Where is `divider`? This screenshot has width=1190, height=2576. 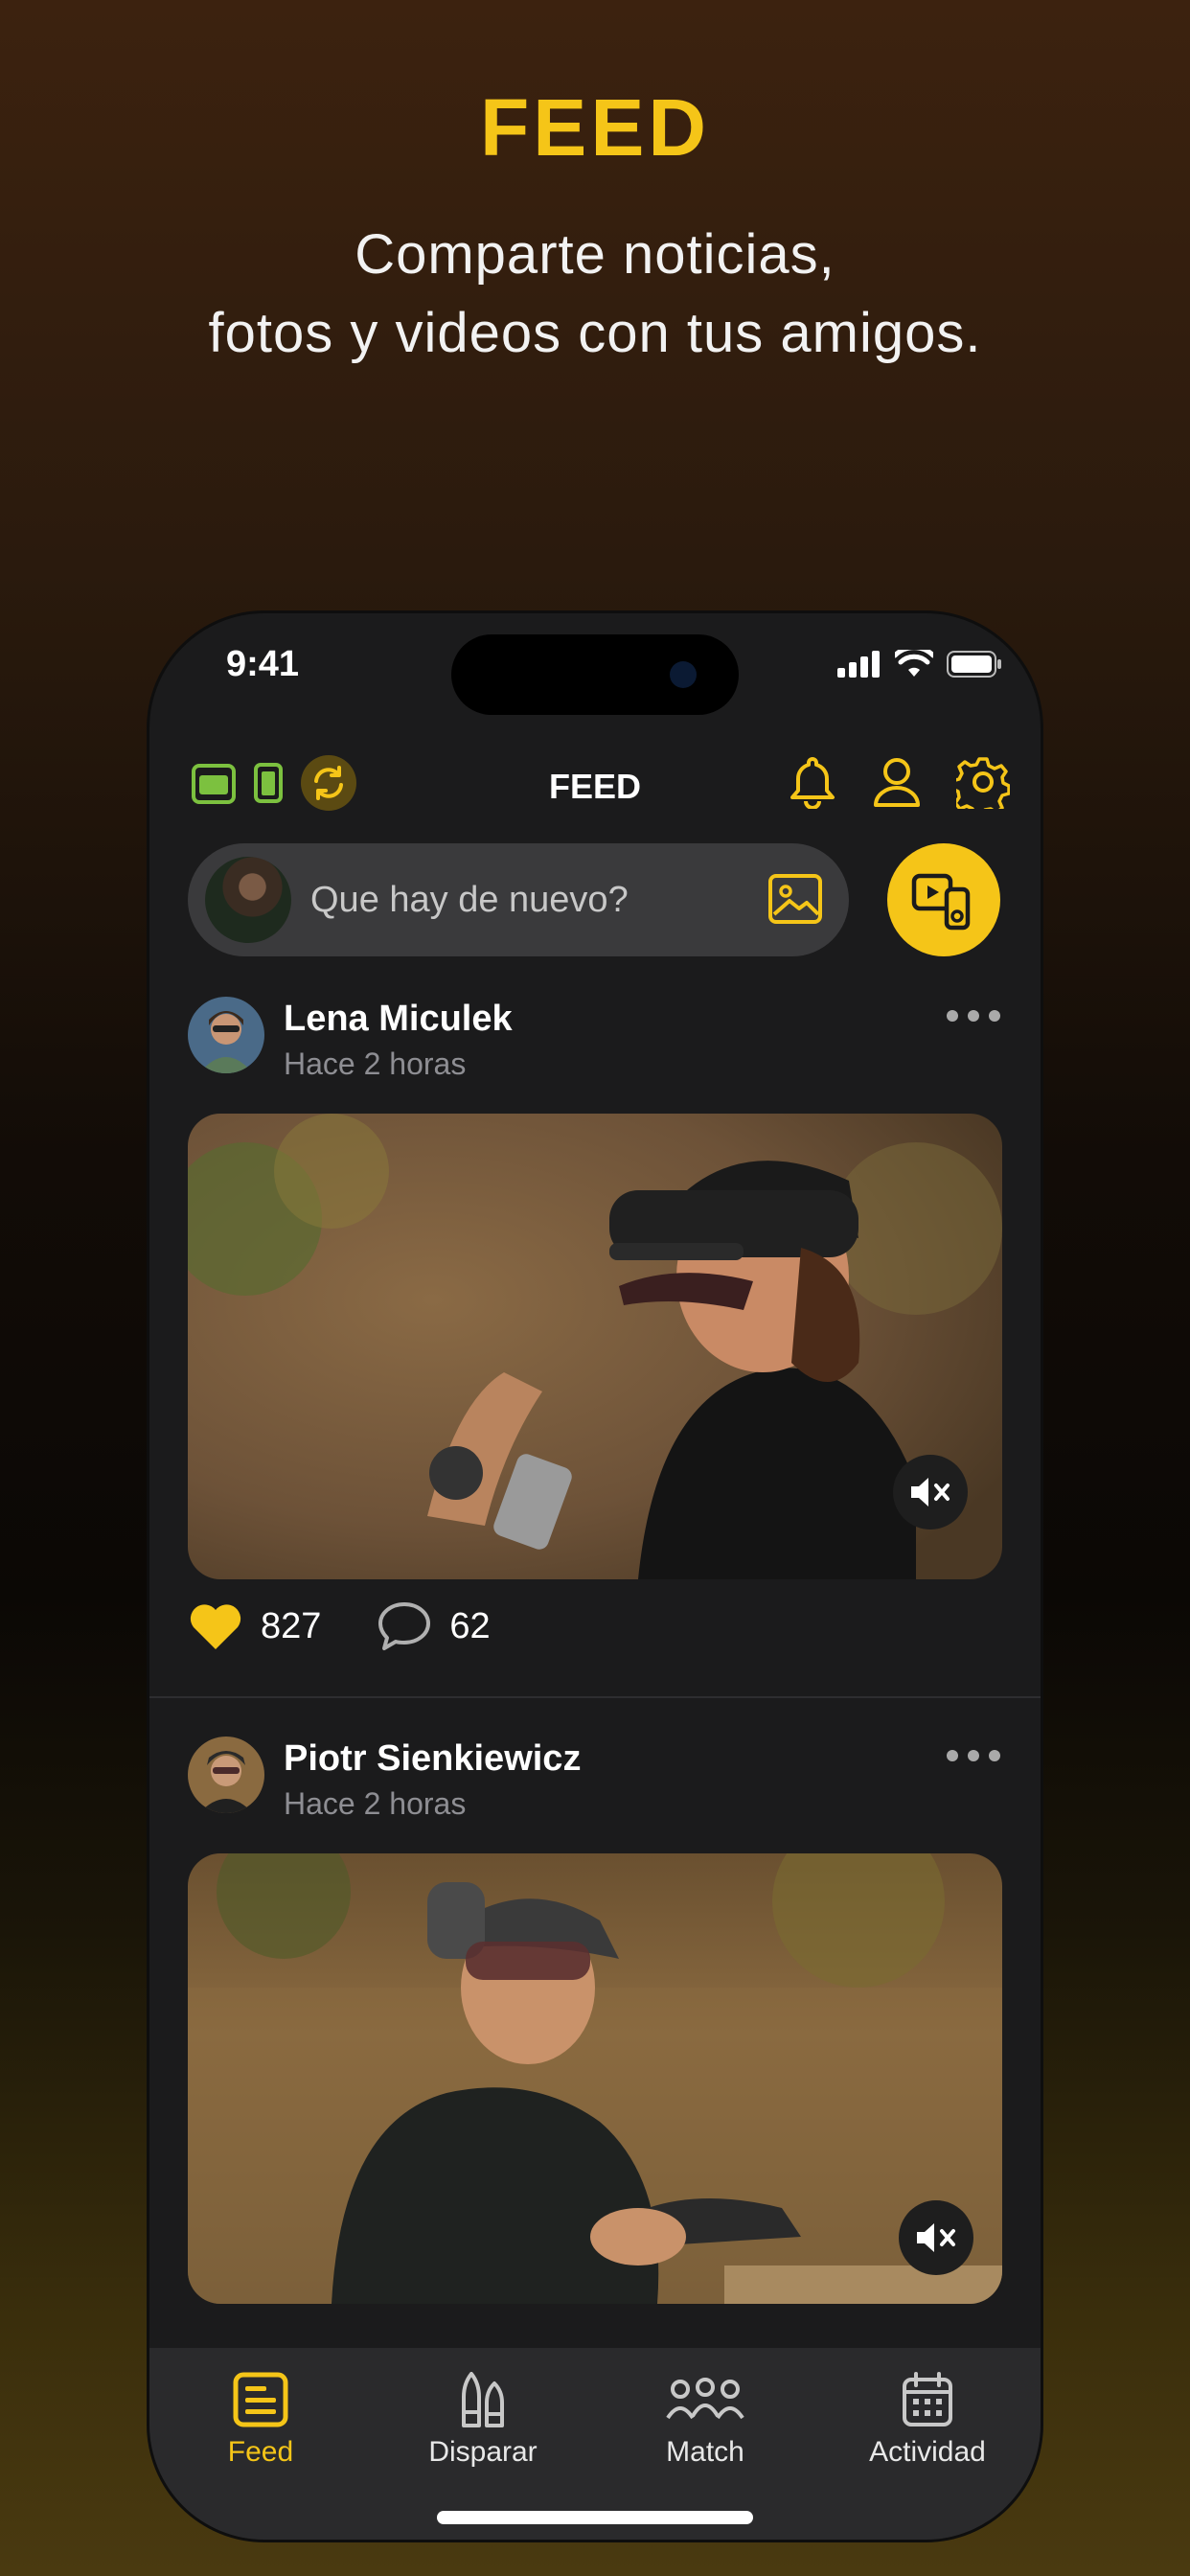
divider is located at coordinates (595, 1697).